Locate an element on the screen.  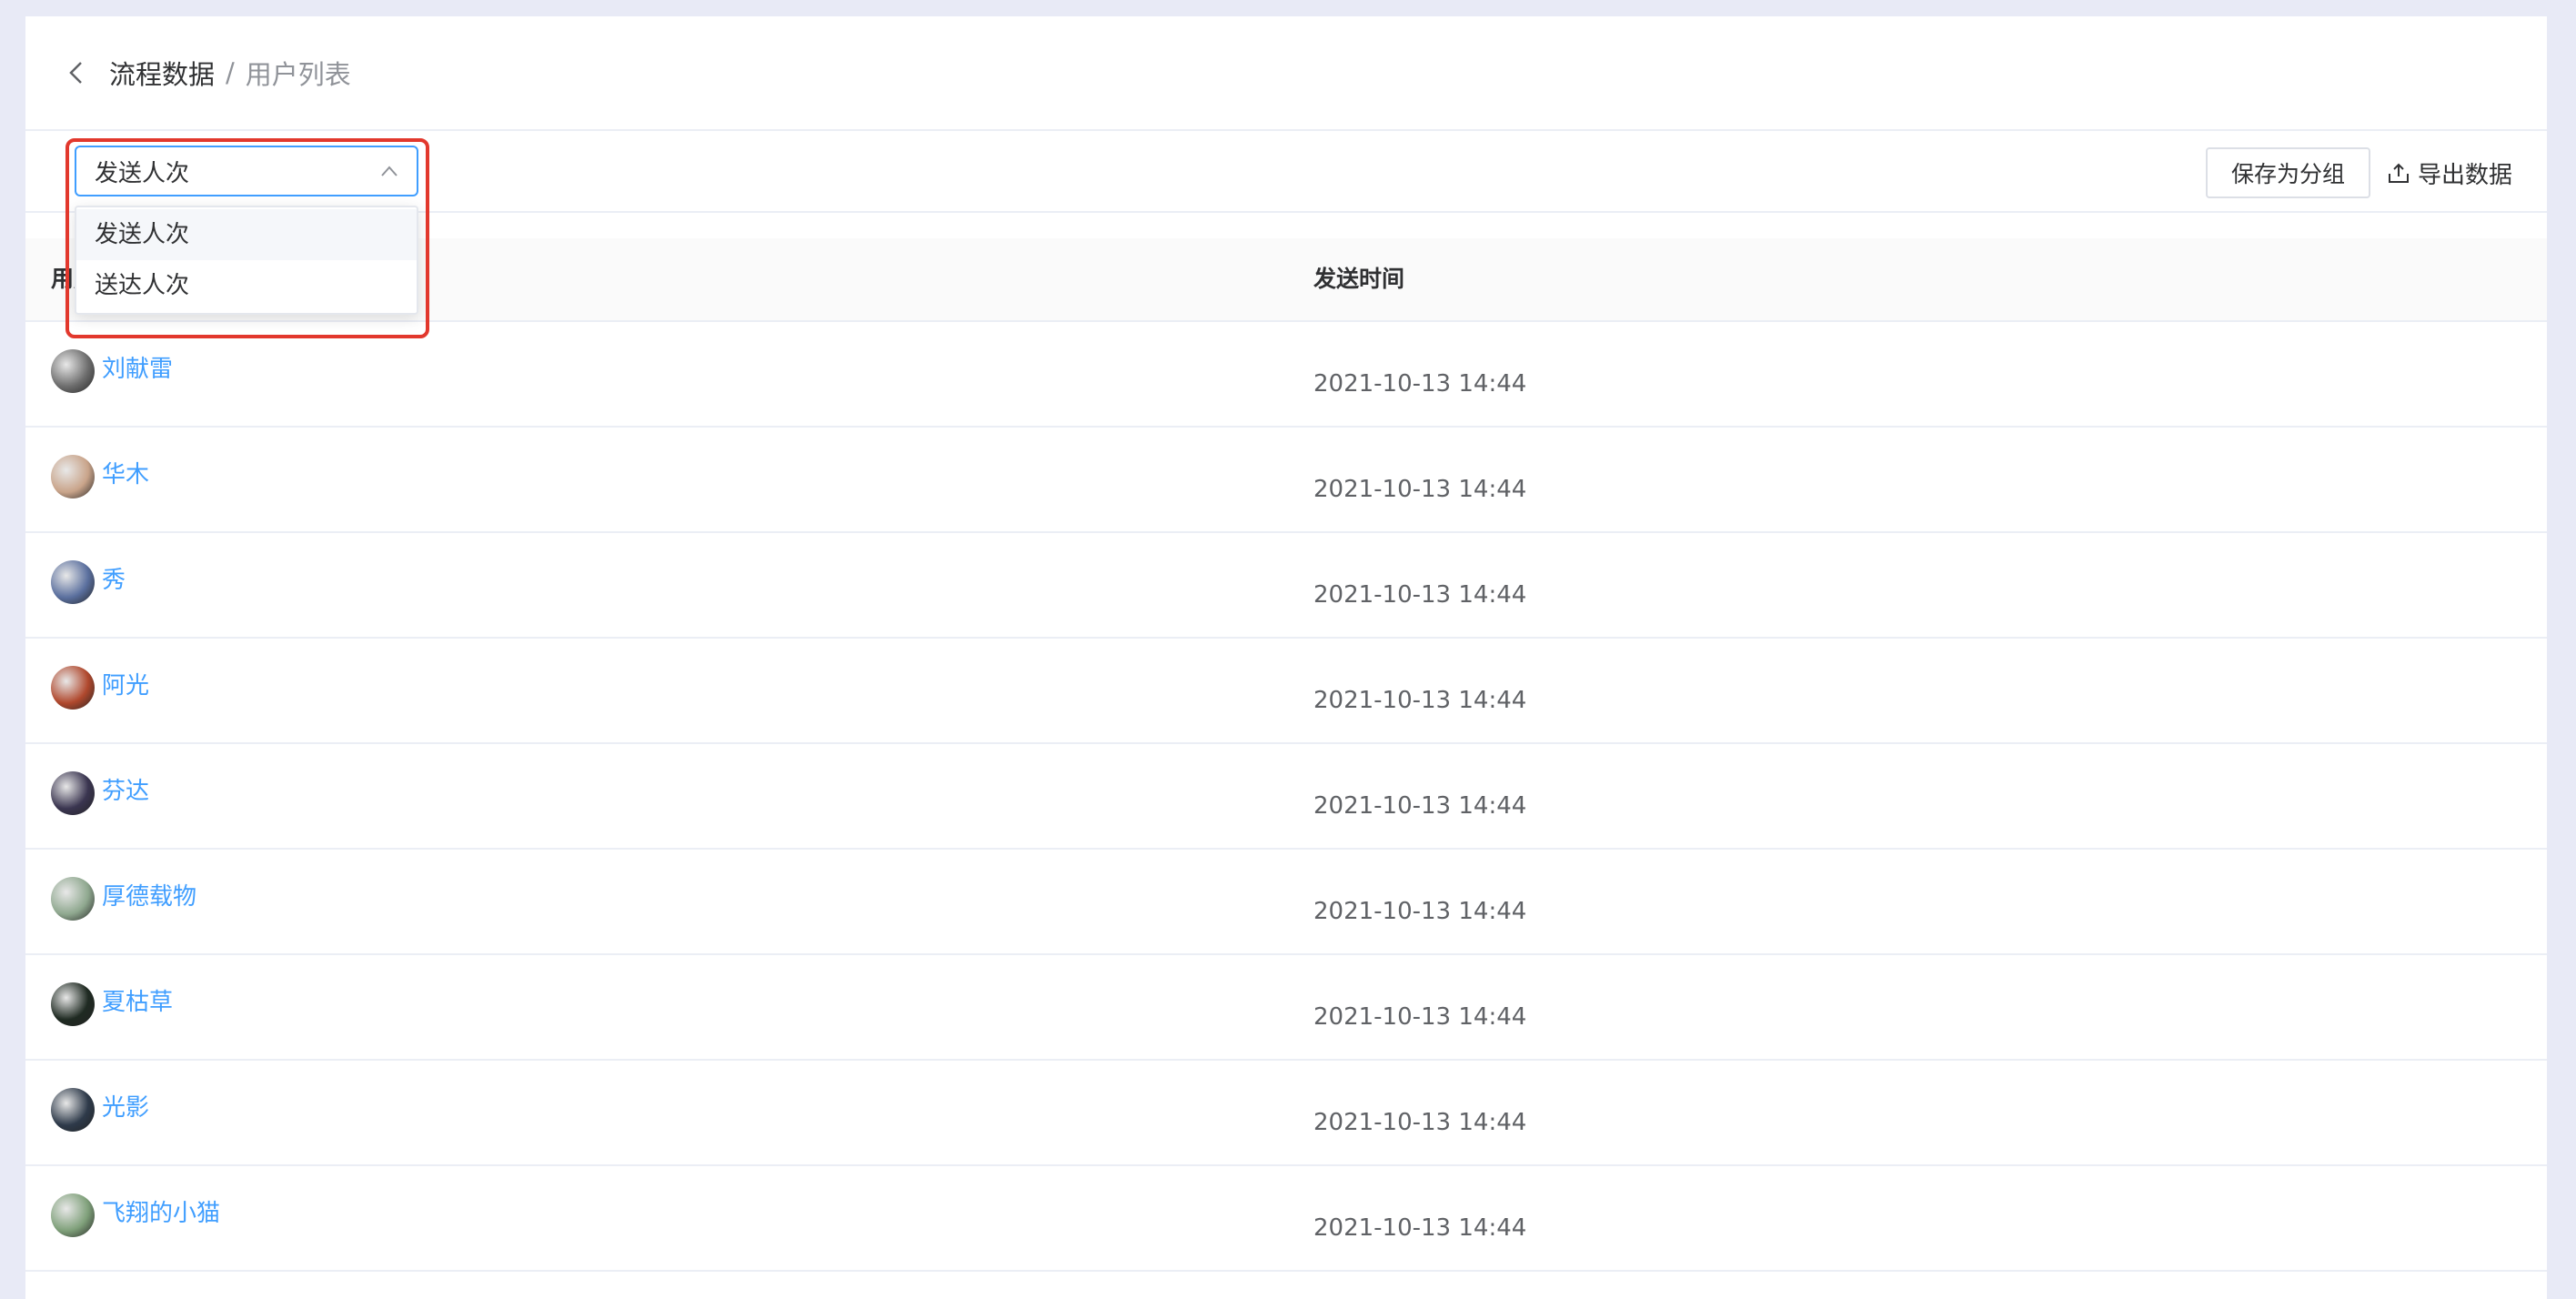
breadcrumb-page: 用户列表 is located at coordinates (298, 74).